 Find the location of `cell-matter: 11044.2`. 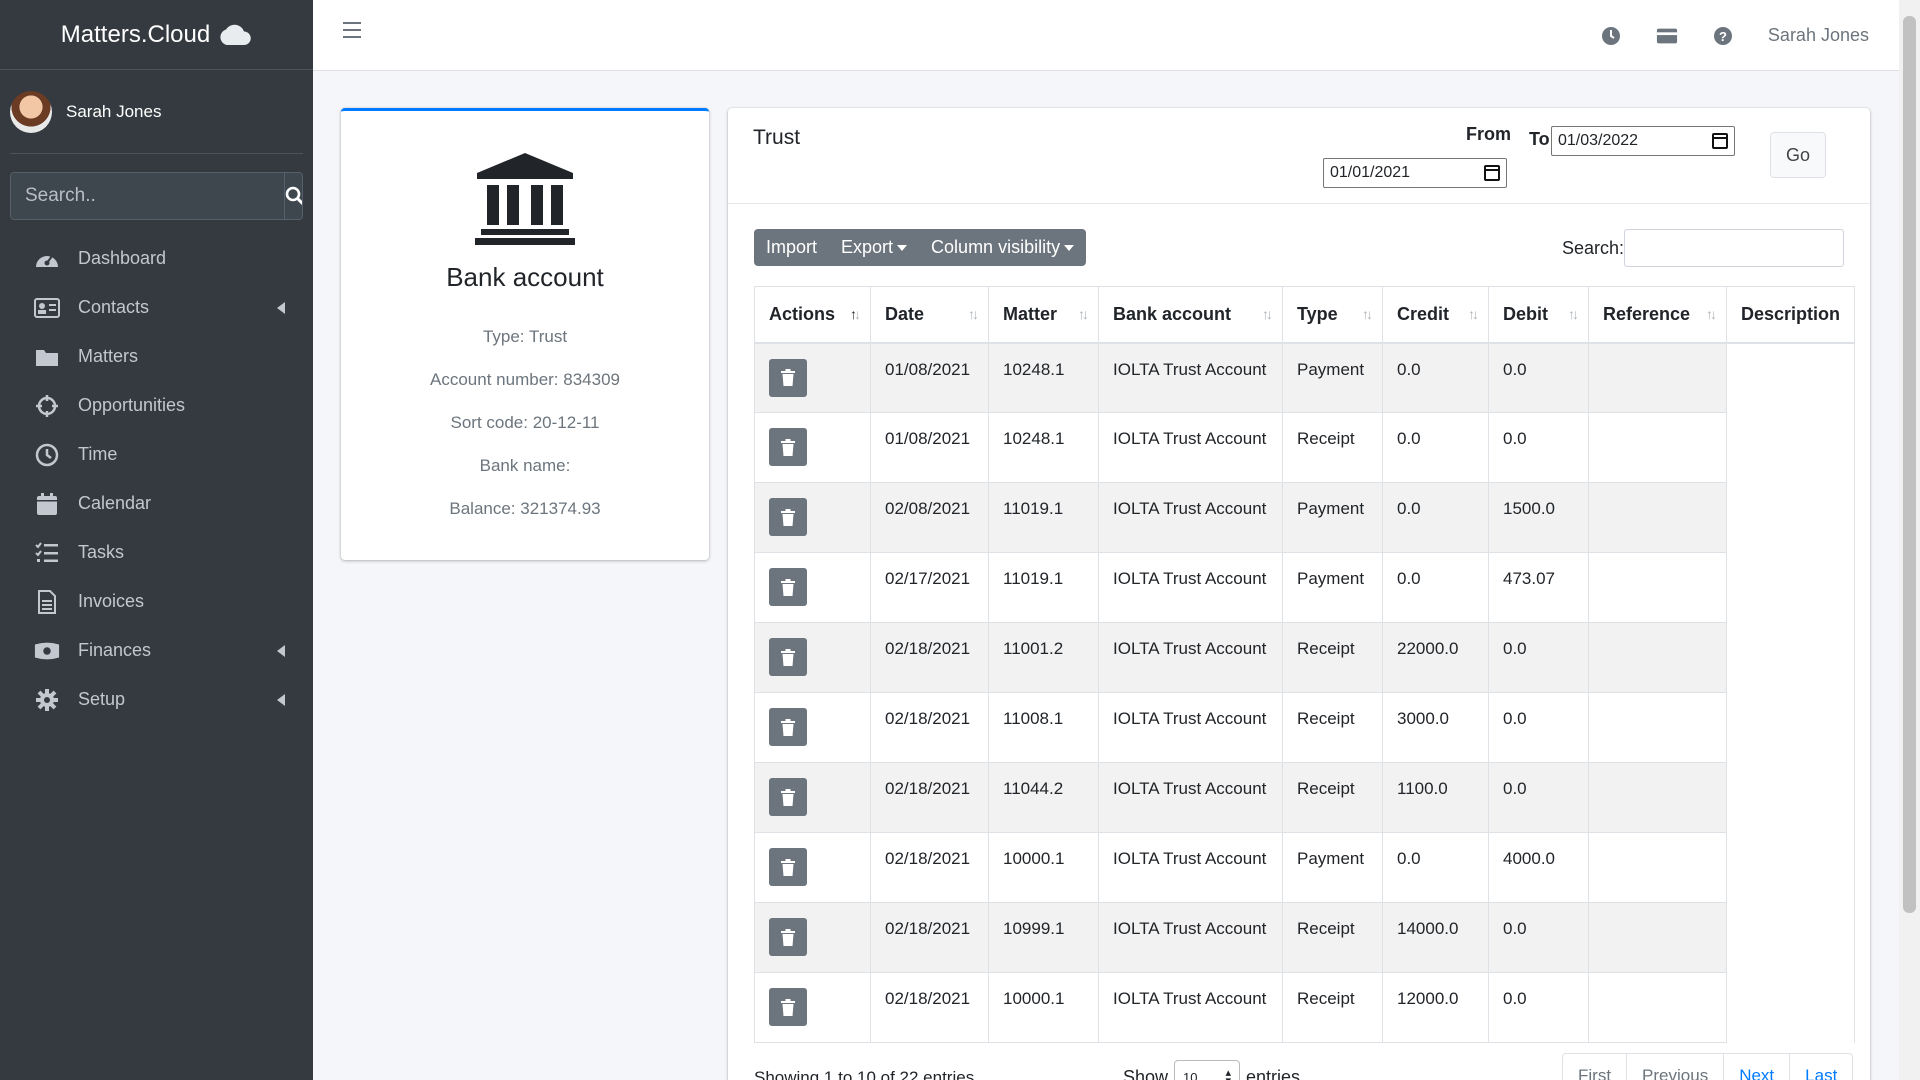

cell-matter: 11044.2 is located at coordinates (1043, 797).